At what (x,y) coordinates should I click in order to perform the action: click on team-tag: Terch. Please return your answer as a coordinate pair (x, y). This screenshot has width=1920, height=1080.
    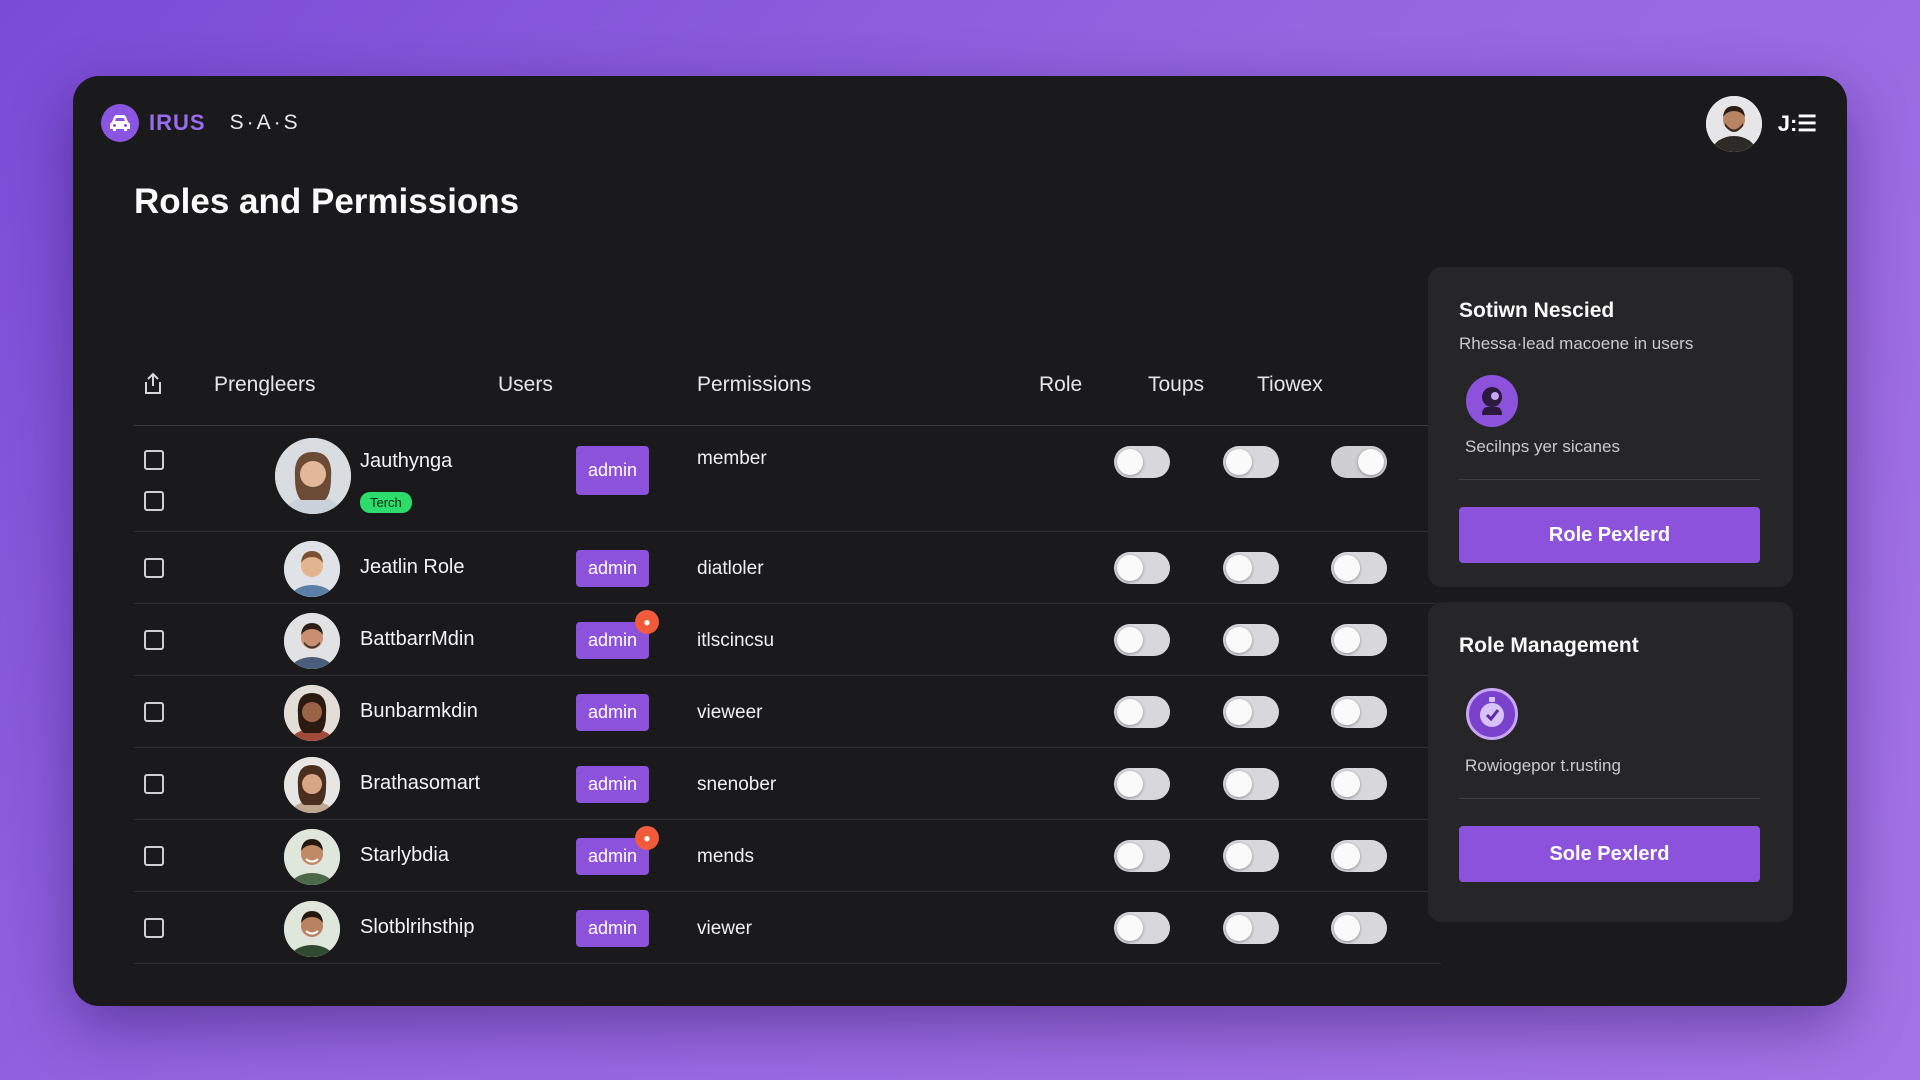
    Looking at the image, I should click on (386, 502).